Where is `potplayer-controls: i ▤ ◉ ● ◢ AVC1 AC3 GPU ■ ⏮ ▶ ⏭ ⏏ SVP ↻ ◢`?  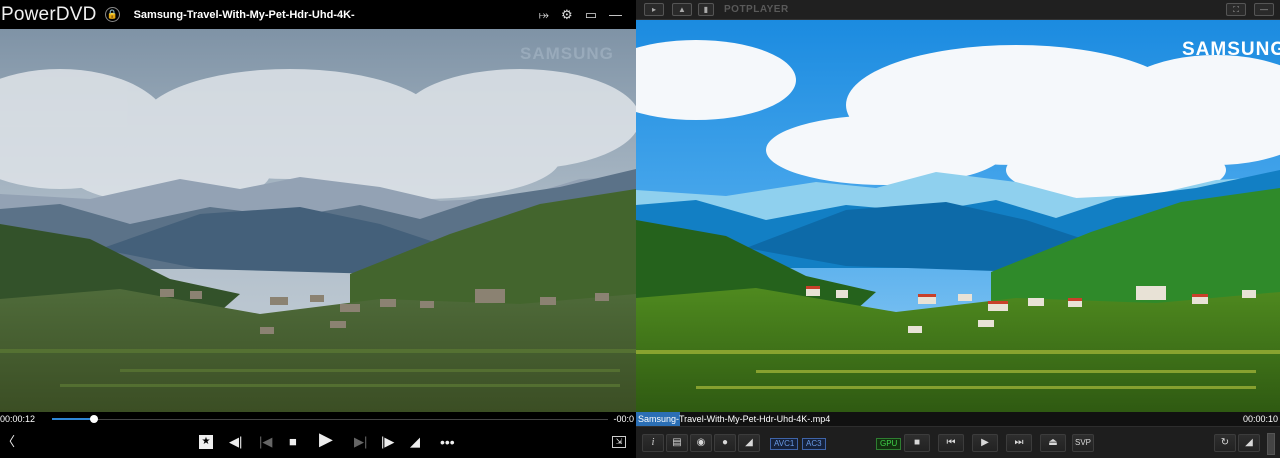
potplayer-controls: i ▤ ◉ ● ◢ AVC1 AC3 GPU ■ ⏮ ▶ ⏭ ⏏ SVP ↻ ◢ is located at coordinates (958, 442).